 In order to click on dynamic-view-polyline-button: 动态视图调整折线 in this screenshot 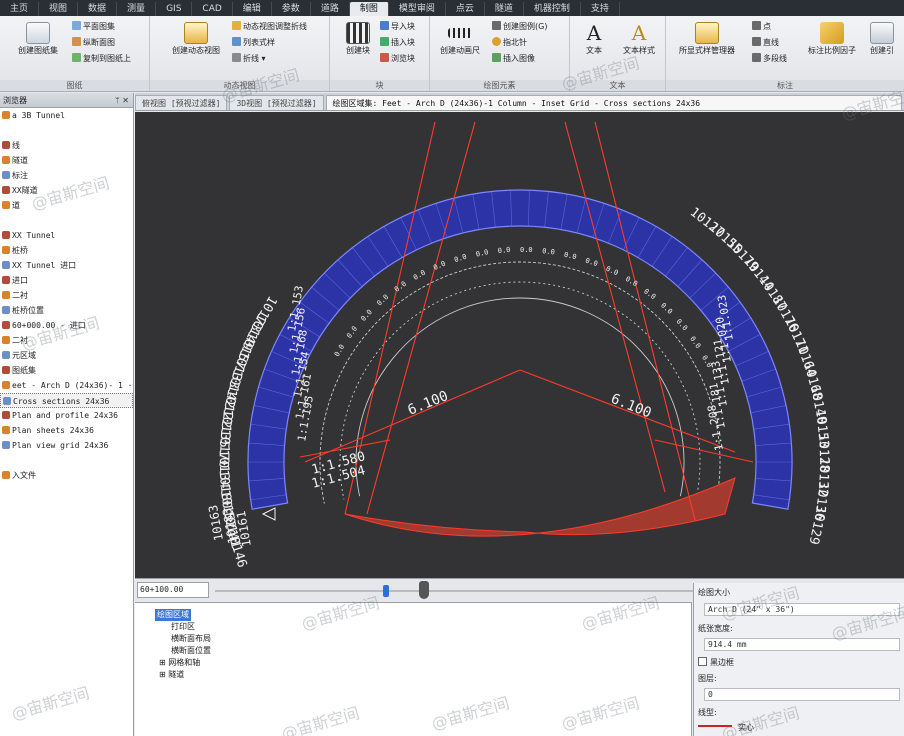, I will do `click(269, 26)`.